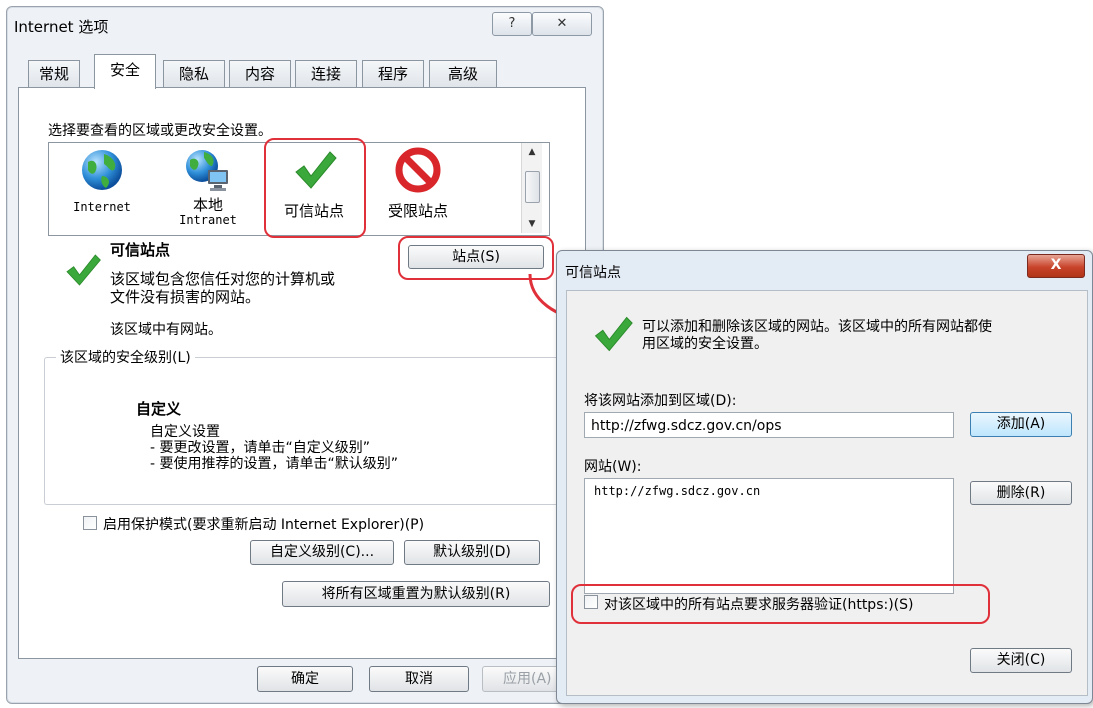  What do you see at coordinates (532, 152) in the screenshot?
I see `scroll-up-icon: ▲` at bounding box center [532, 152].